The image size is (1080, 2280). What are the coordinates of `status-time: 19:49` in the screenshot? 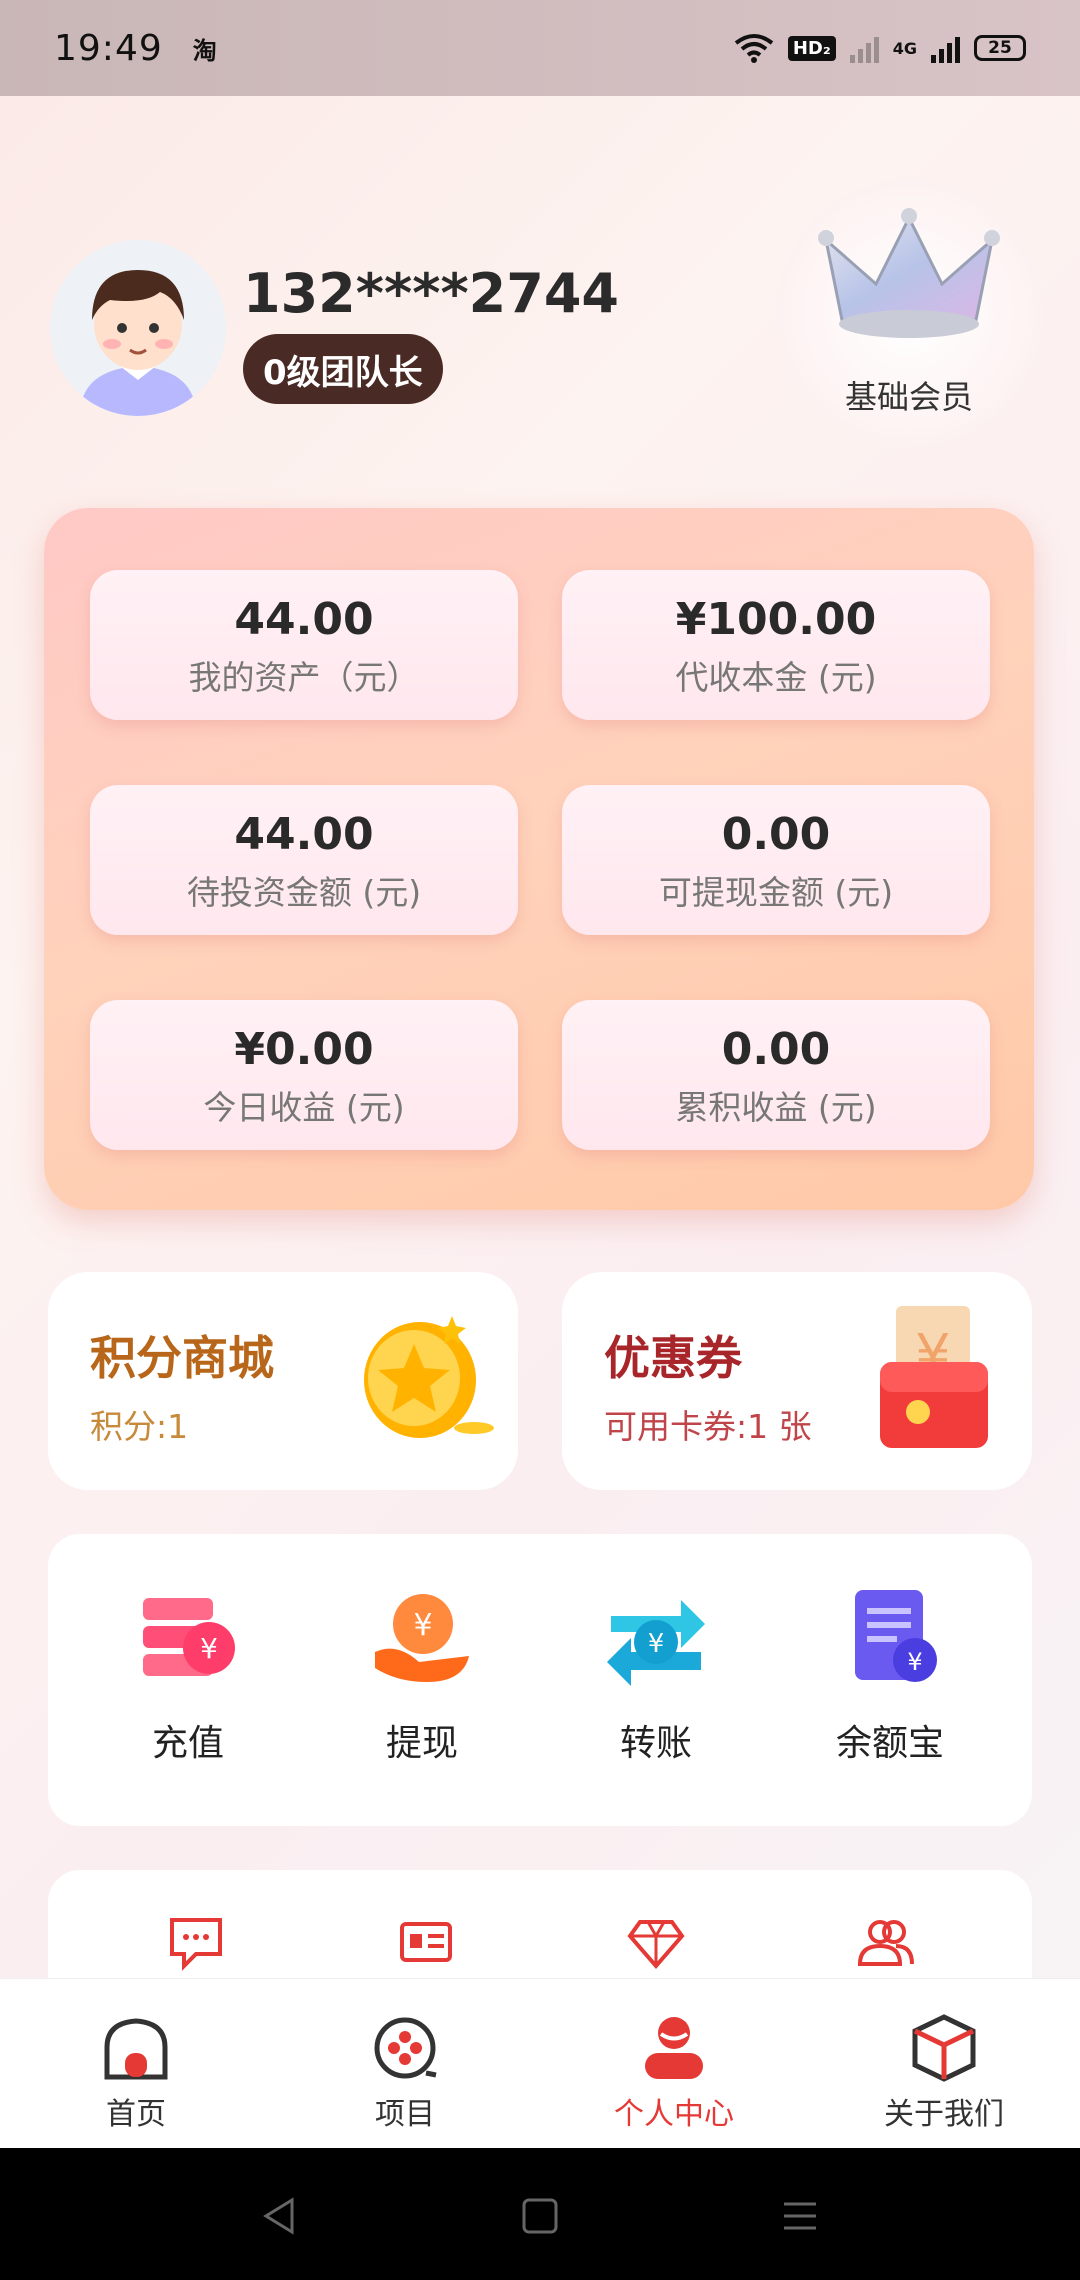 It's located at (108, 48).